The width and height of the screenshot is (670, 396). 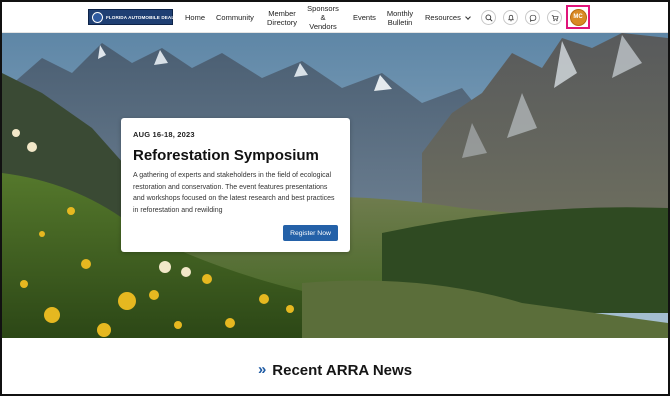 I want to click on double-chevron-right-icon: », so click(x=262, y=369).